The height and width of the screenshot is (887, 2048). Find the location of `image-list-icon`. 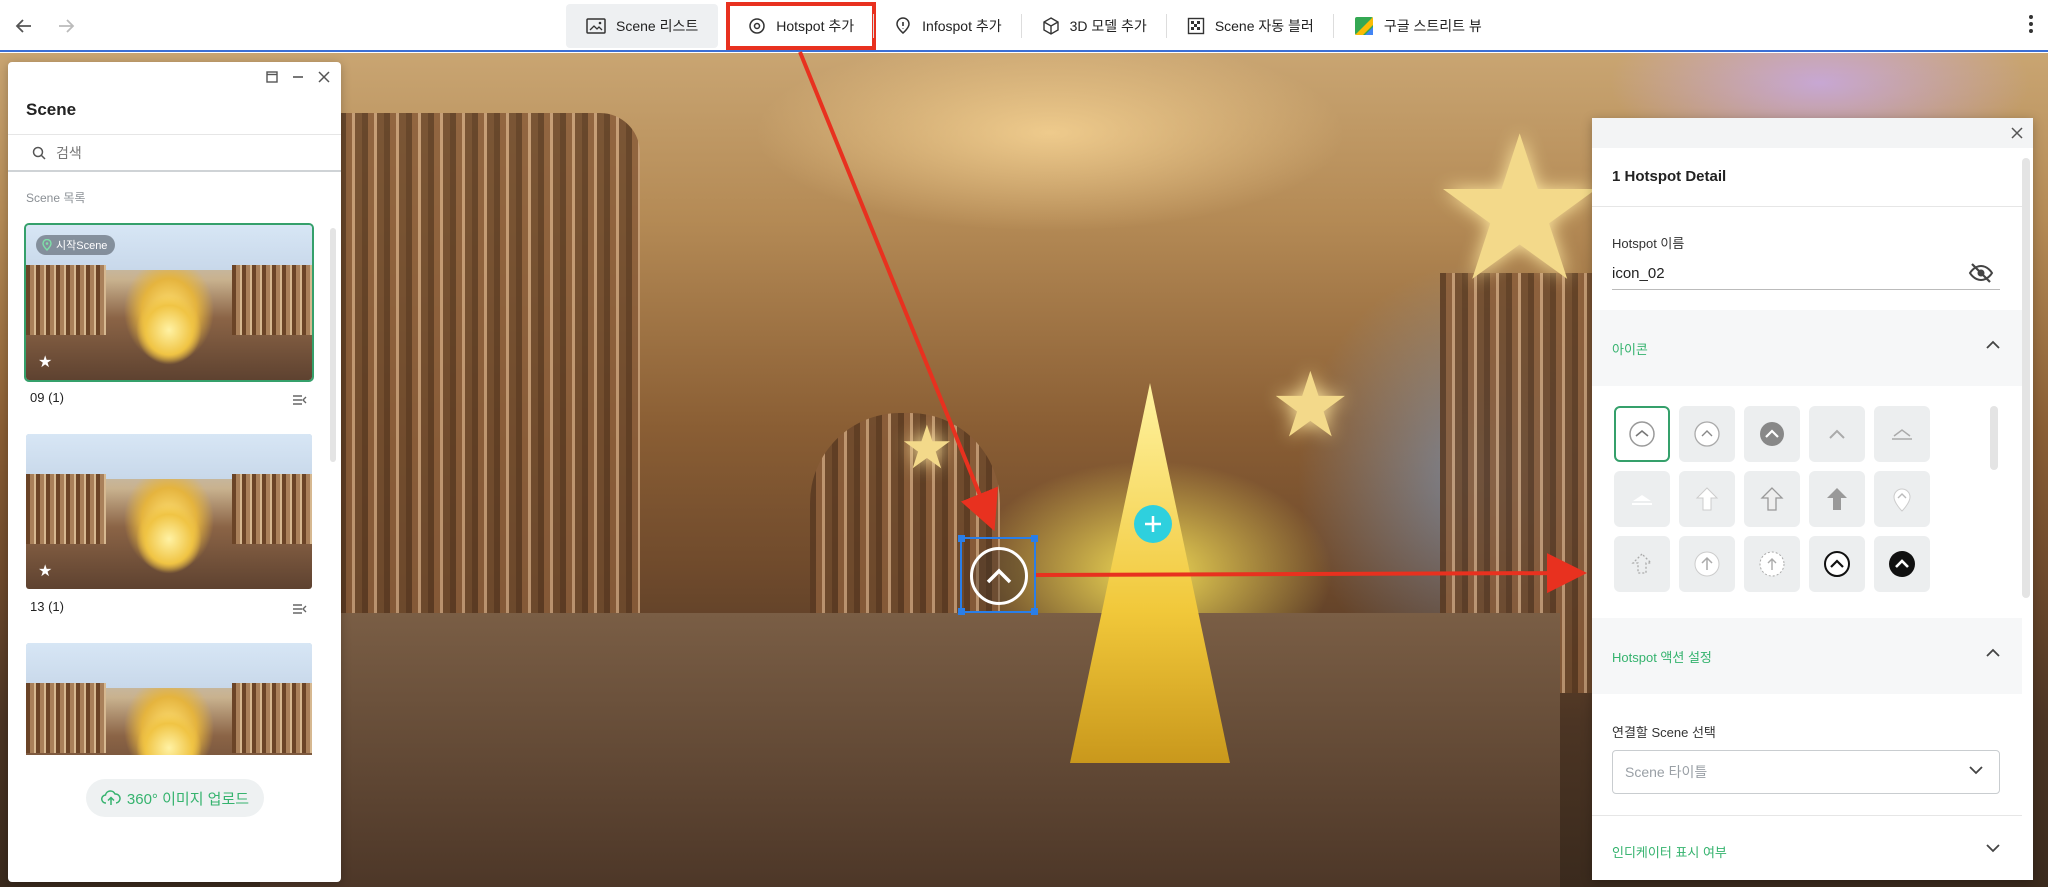

image-list-icon is located at coordinates (596, 26).